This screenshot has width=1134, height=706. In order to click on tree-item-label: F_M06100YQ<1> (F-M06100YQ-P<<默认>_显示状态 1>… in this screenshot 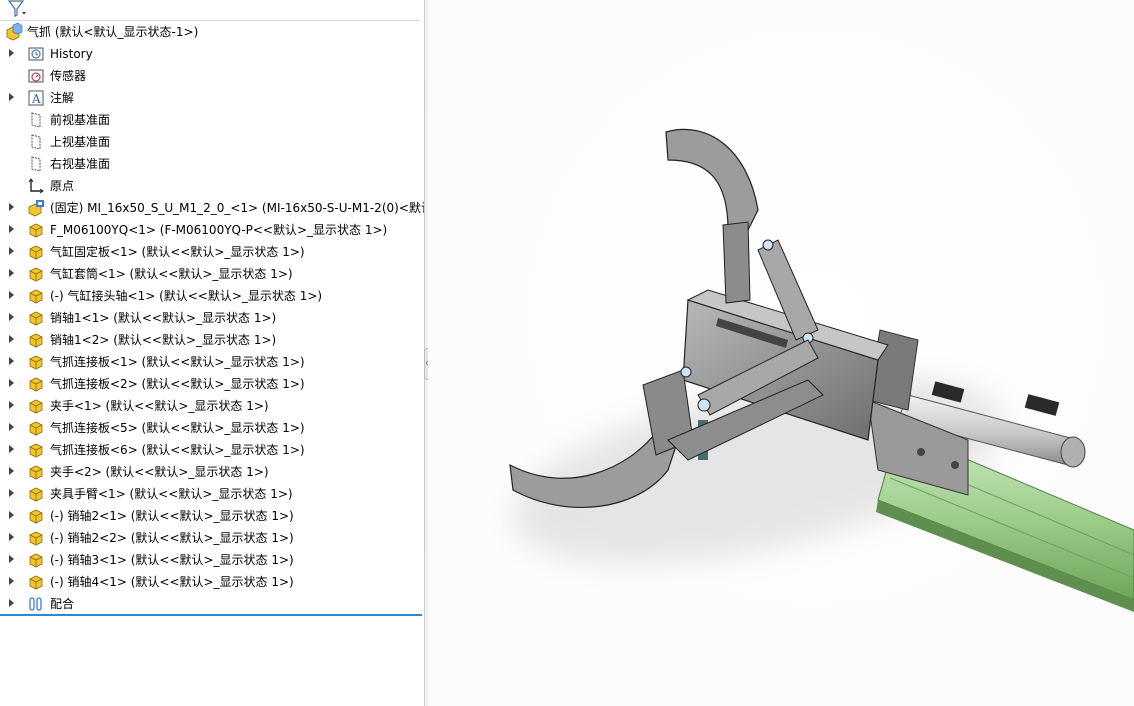, I will do `click(219, 230)`.